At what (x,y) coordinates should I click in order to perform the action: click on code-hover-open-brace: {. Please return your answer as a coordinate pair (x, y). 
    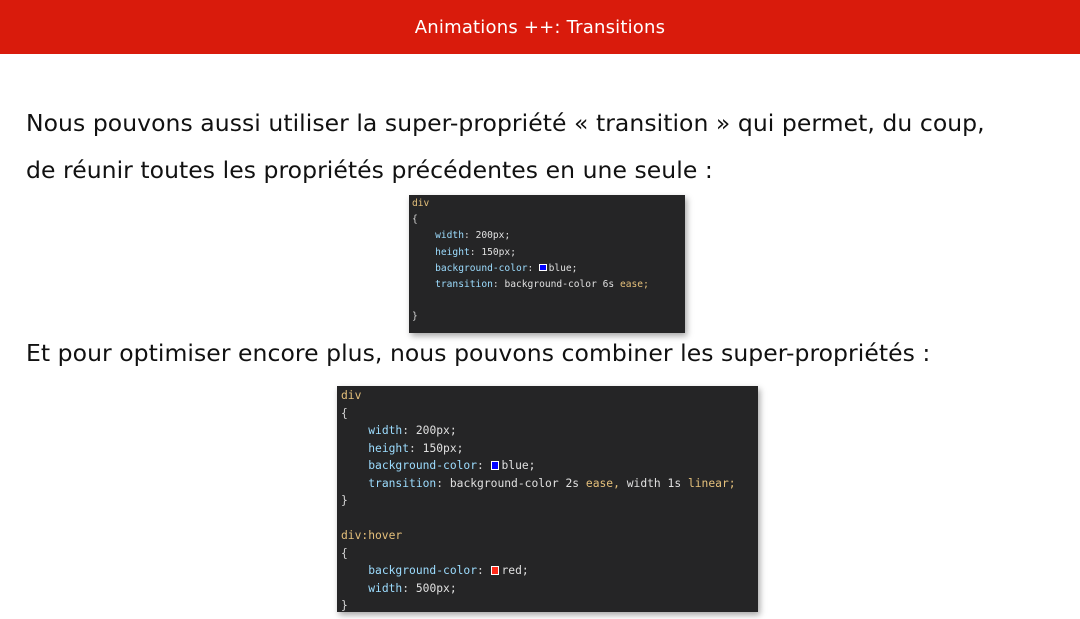
    Looking at the image, I should click on (344, 553).